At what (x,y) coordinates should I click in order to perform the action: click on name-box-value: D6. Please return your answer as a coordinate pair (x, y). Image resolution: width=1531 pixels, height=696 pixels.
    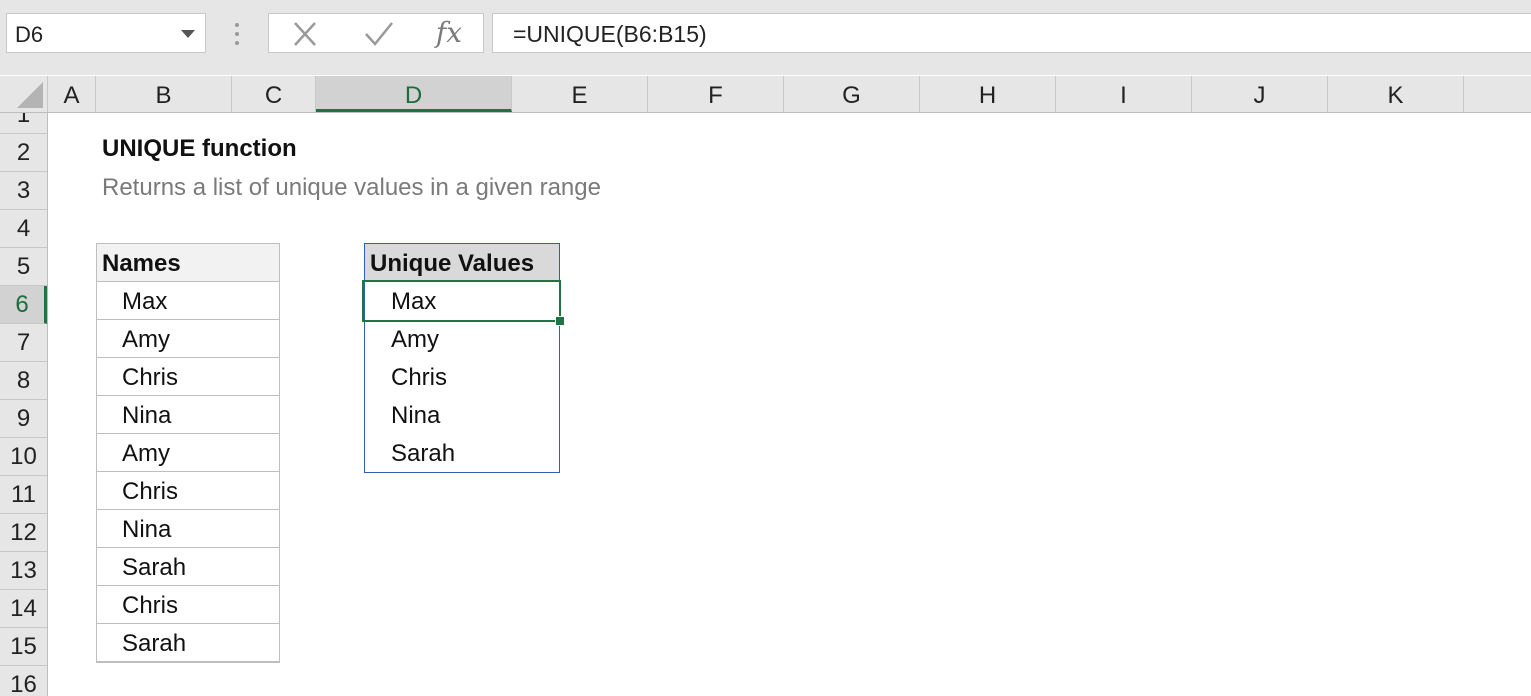
    Looking at the image, I should click on (29, 34).